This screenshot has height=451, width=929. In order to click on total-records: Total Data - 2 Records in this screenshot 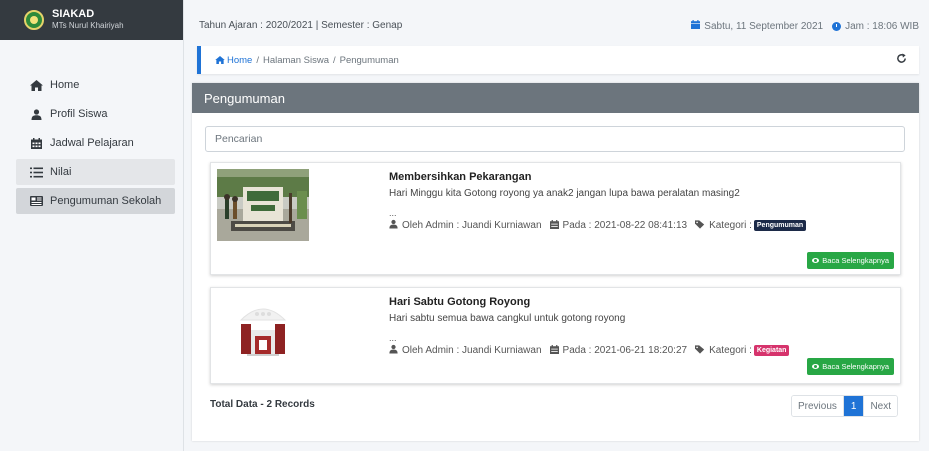, I will do `click(262, 404)`.